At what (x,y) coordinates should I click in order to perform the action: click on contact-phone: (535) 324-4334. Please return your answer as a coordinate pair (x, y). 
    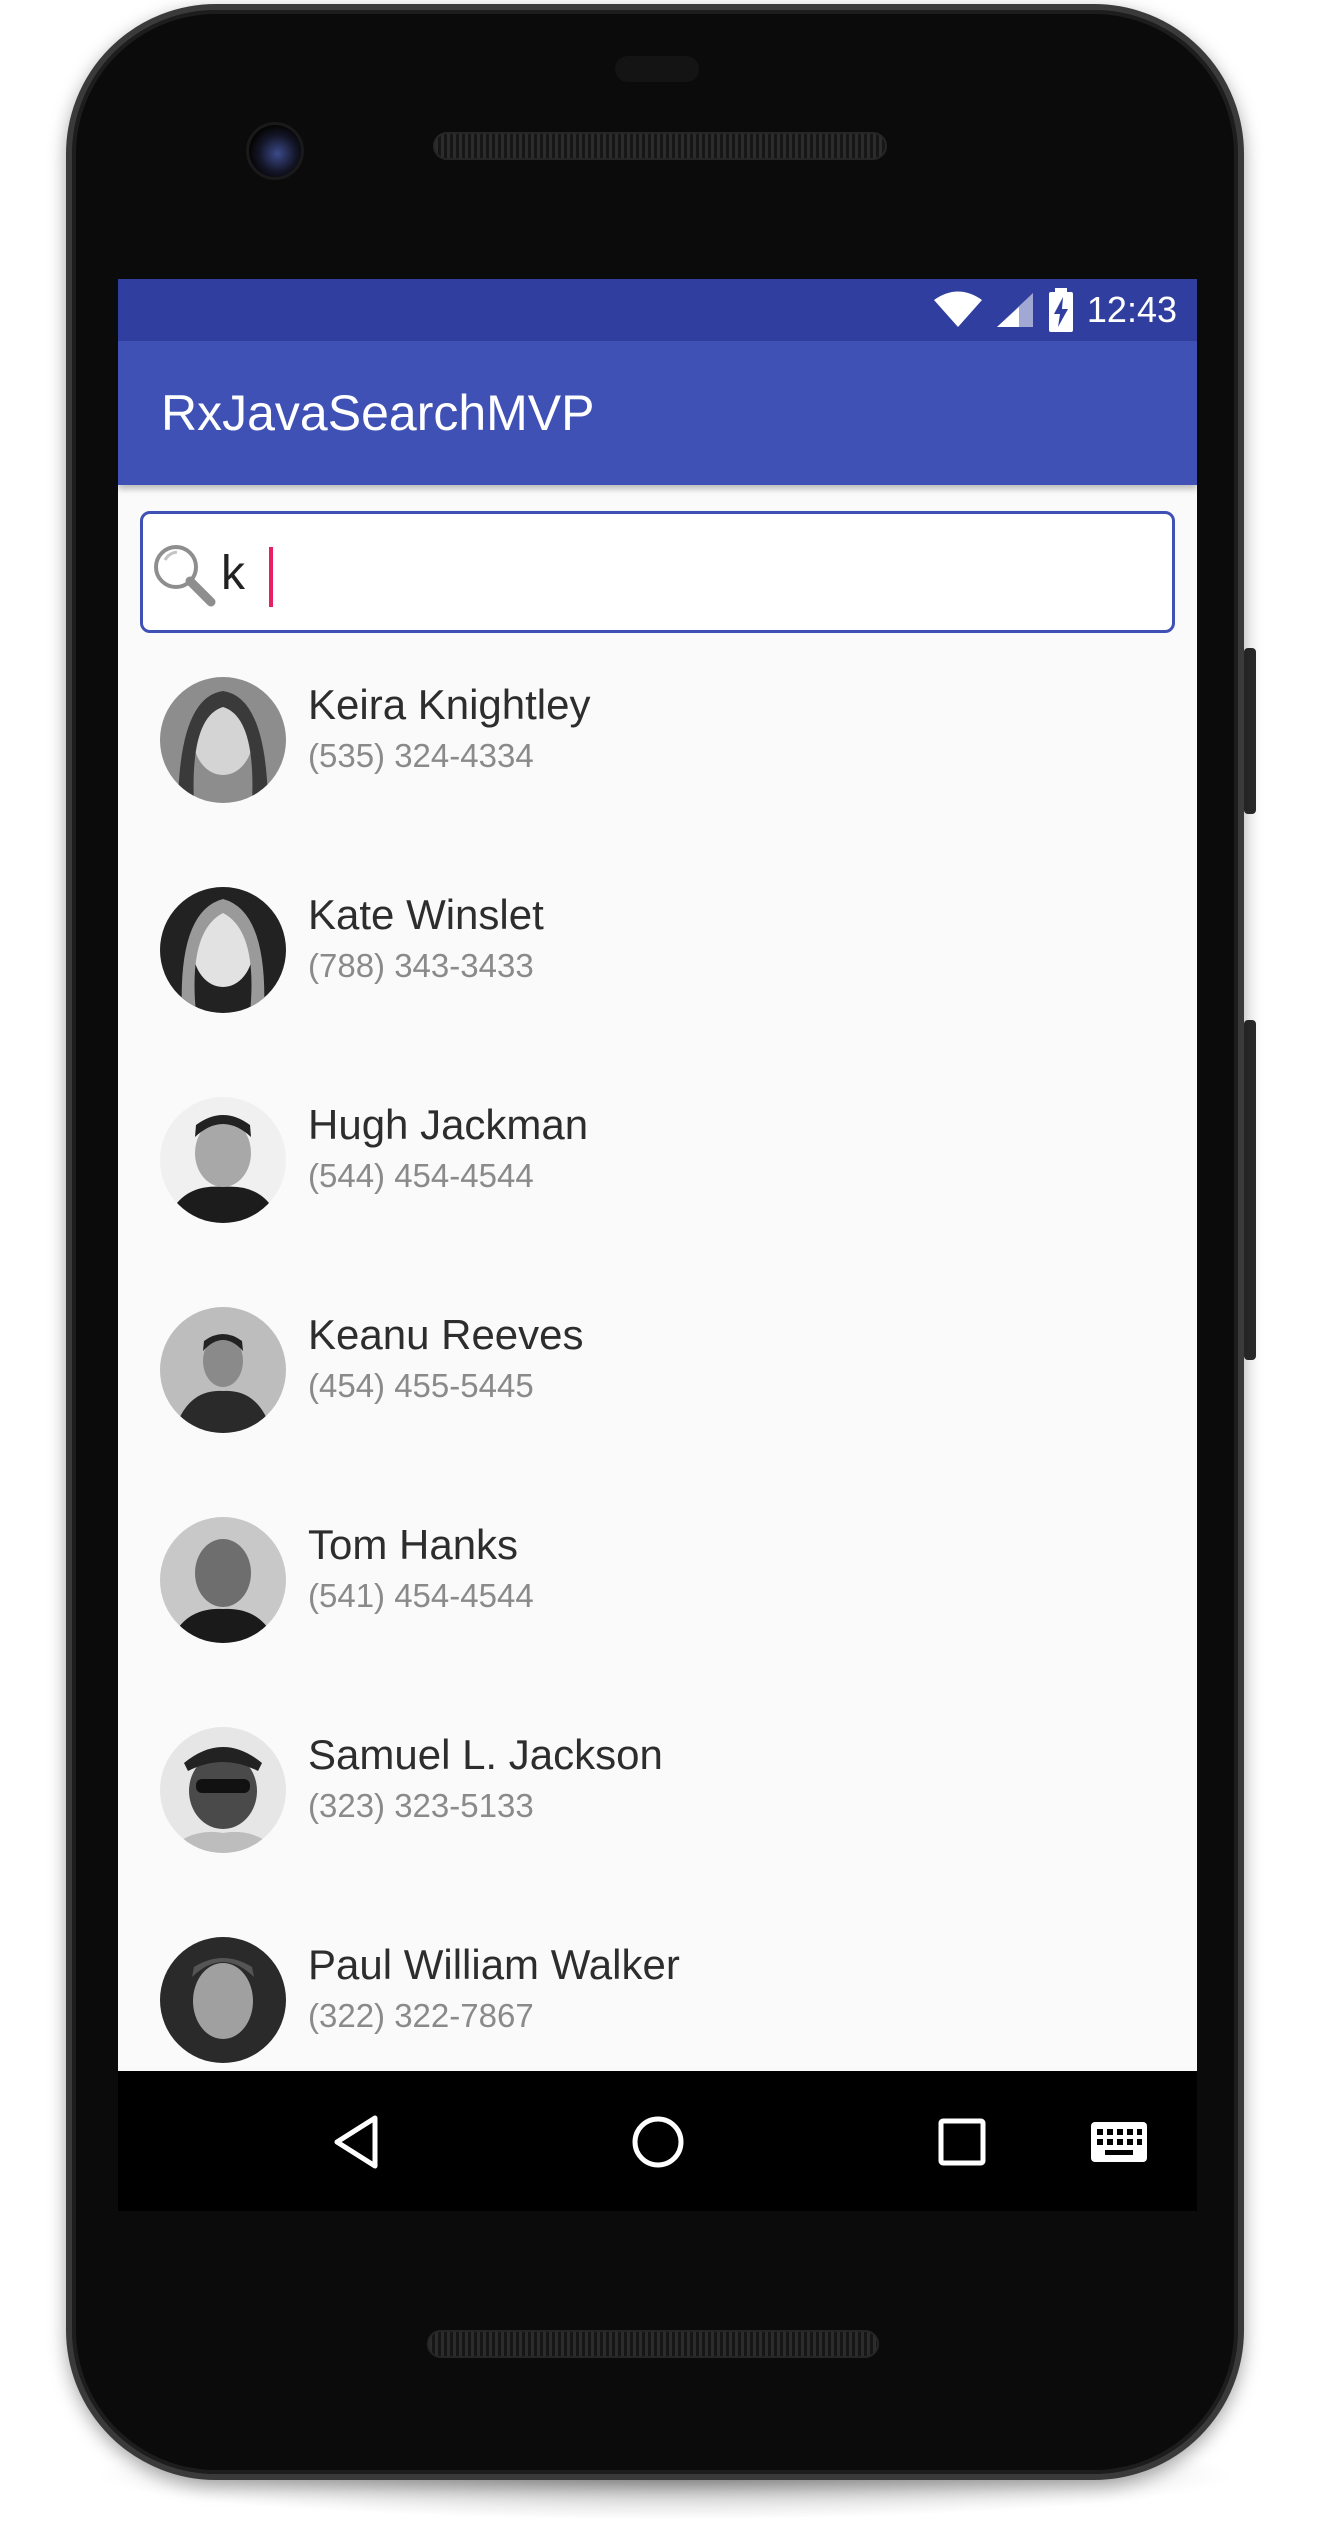
    Looking at the image, I should click on (421, 755).